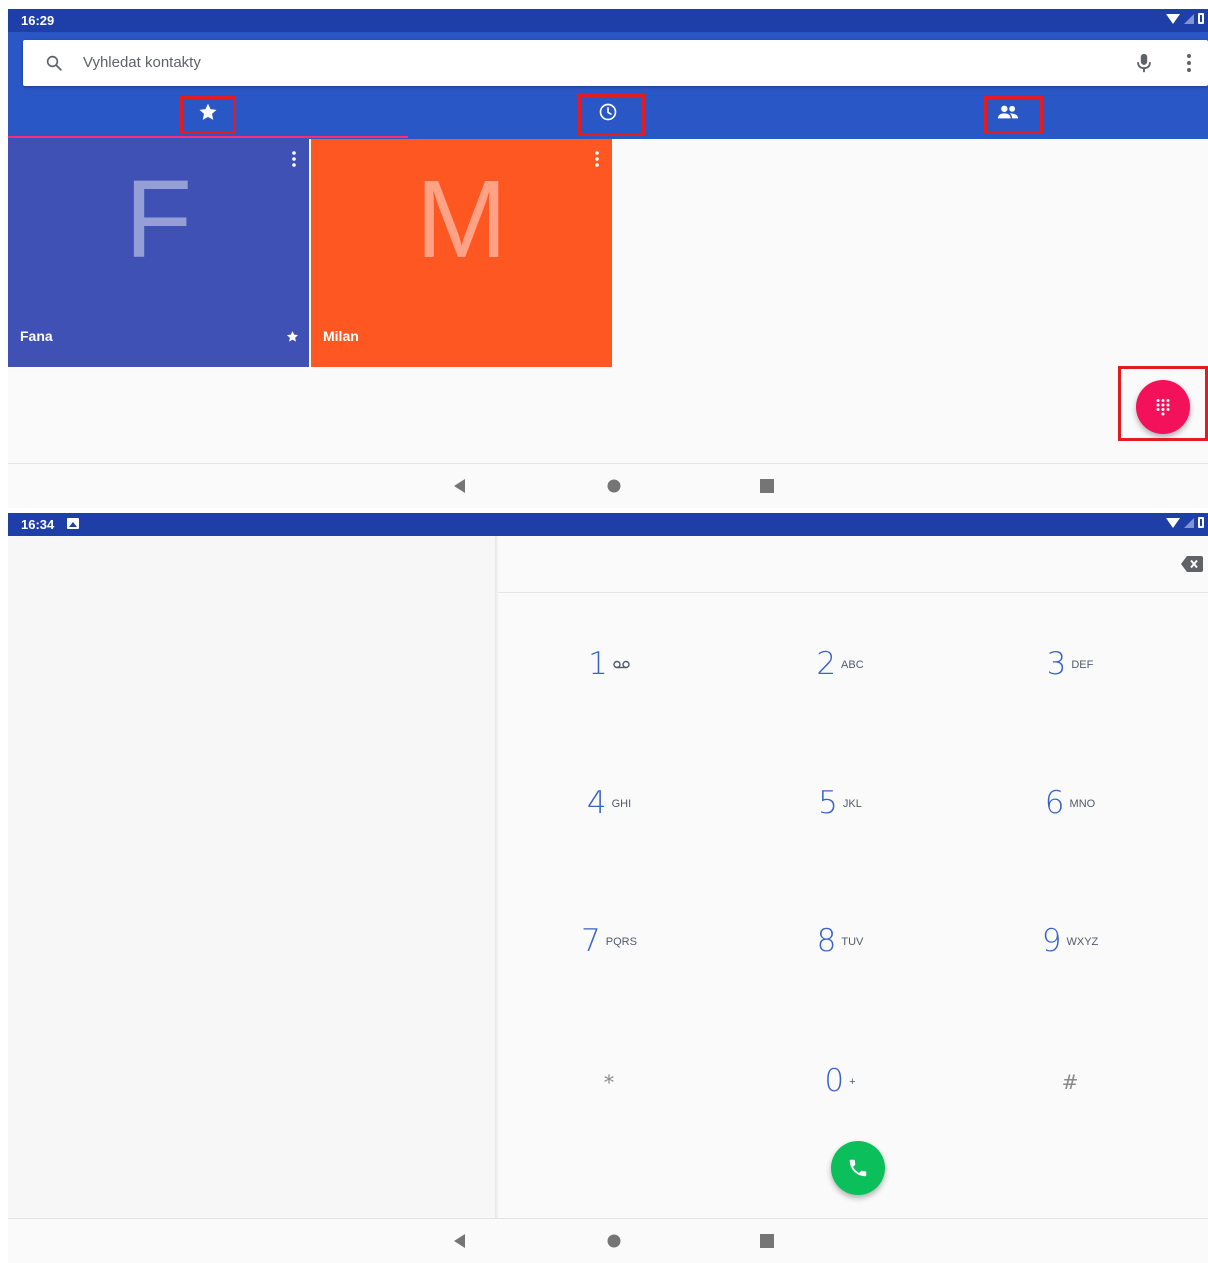 This screenshot has width=1208, height=1263. Describe the element at coordinates (834, 1081) in the screenshot. I see `key-digit: 0` at that location.